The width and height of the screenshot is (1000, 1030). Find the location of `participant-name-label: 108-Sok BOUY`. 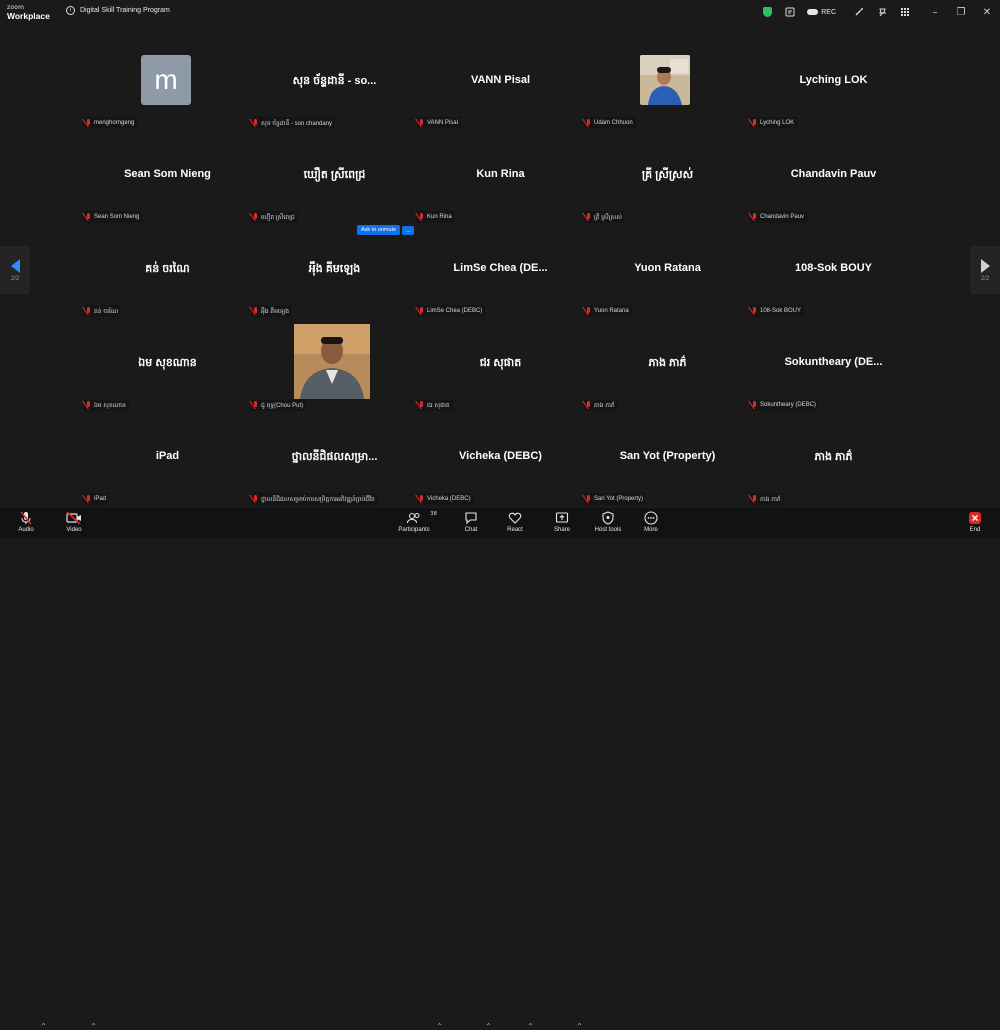

participant-name-label: 108-Sok BOUY is located at coordinates (781, 311).